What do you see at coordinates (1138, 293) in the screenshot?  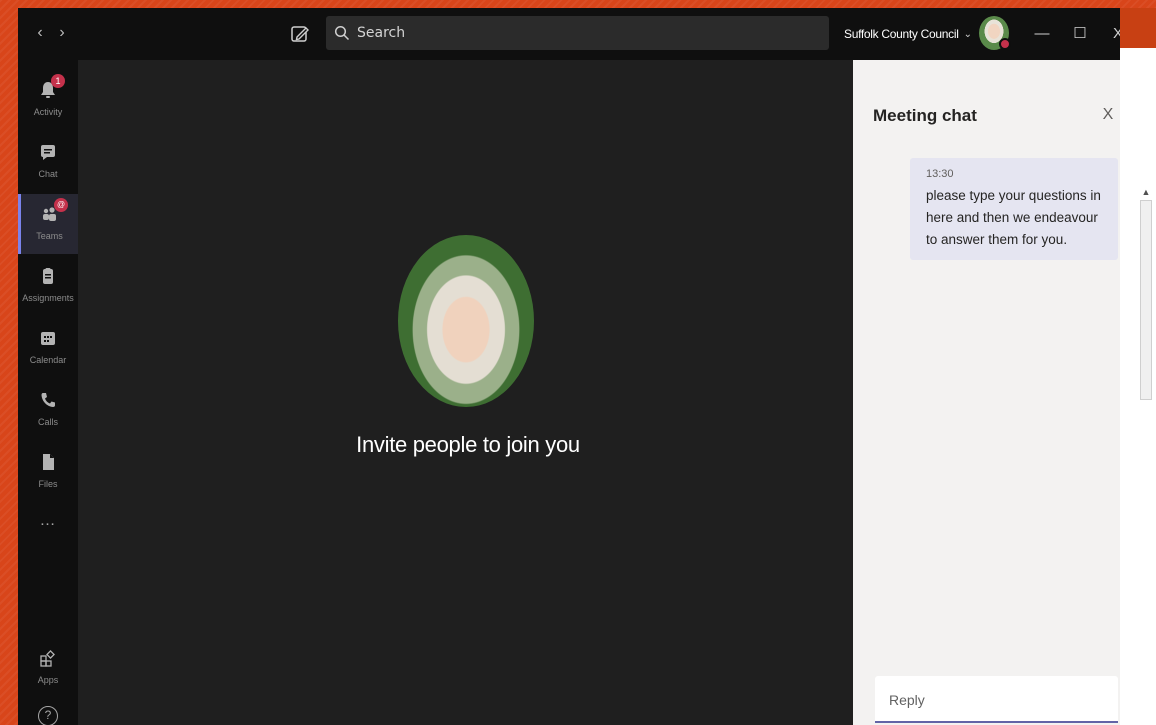 I see `background-scrollbar: ▲` at bounding box center [1138, 293].